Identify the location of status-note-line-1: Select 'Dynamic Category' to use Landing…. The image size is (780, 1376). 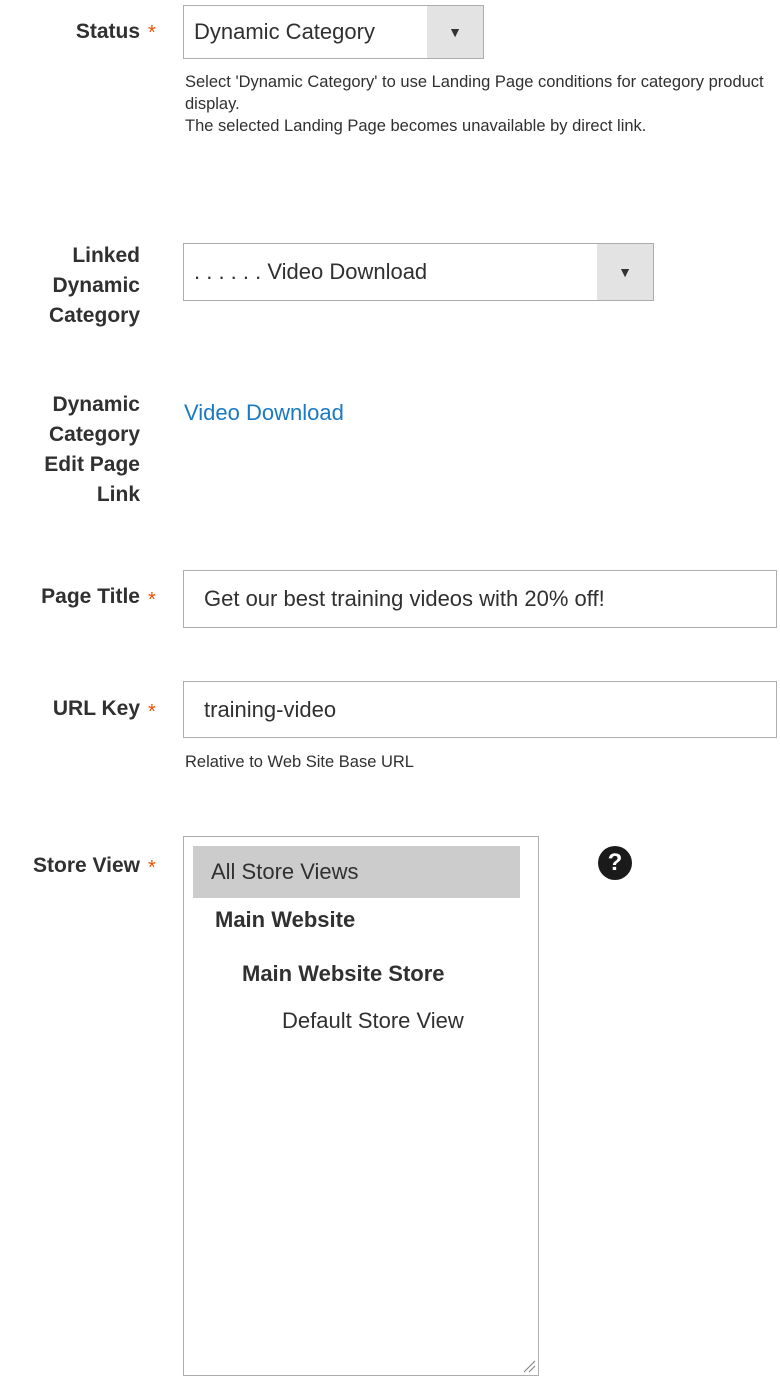
(474, 93).